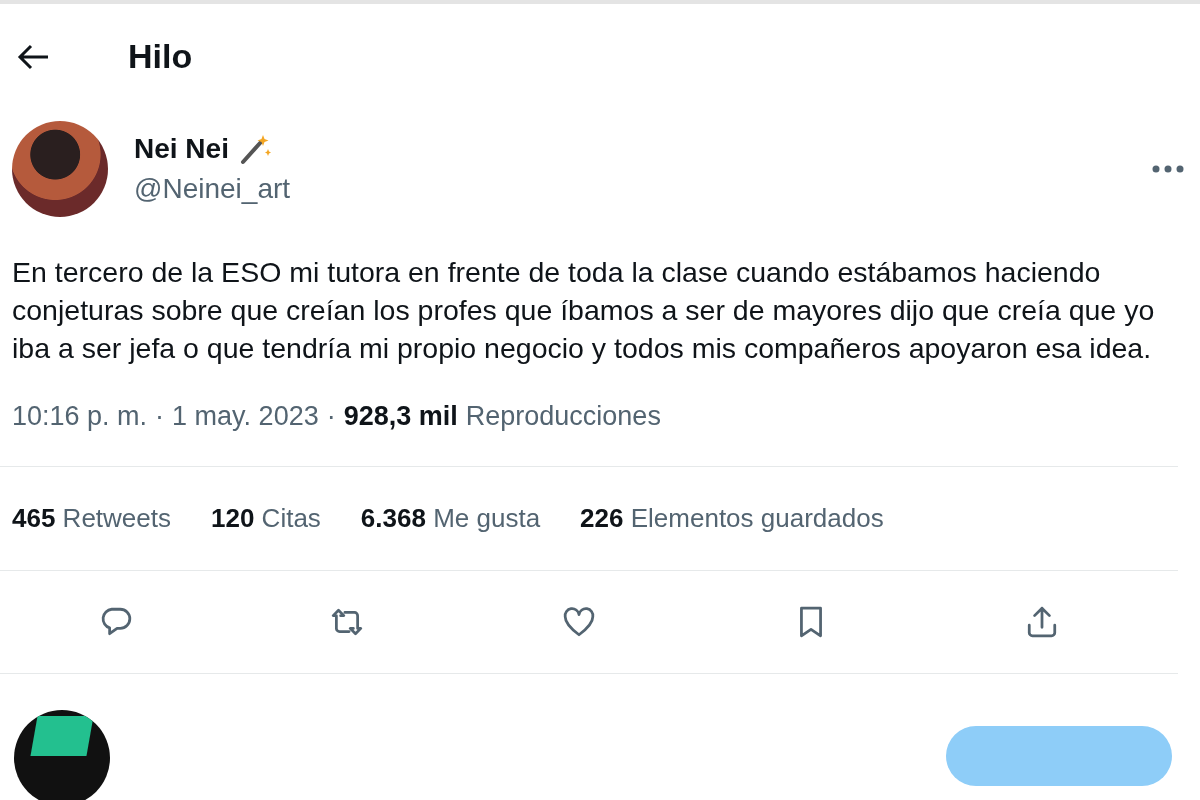 Image resolution: width=1200 pixels, height=800 pixels. Describe the element at coordinates (732, 518) in the screenshot. I see `stat-link: 226 Elementos guardados` at that location.